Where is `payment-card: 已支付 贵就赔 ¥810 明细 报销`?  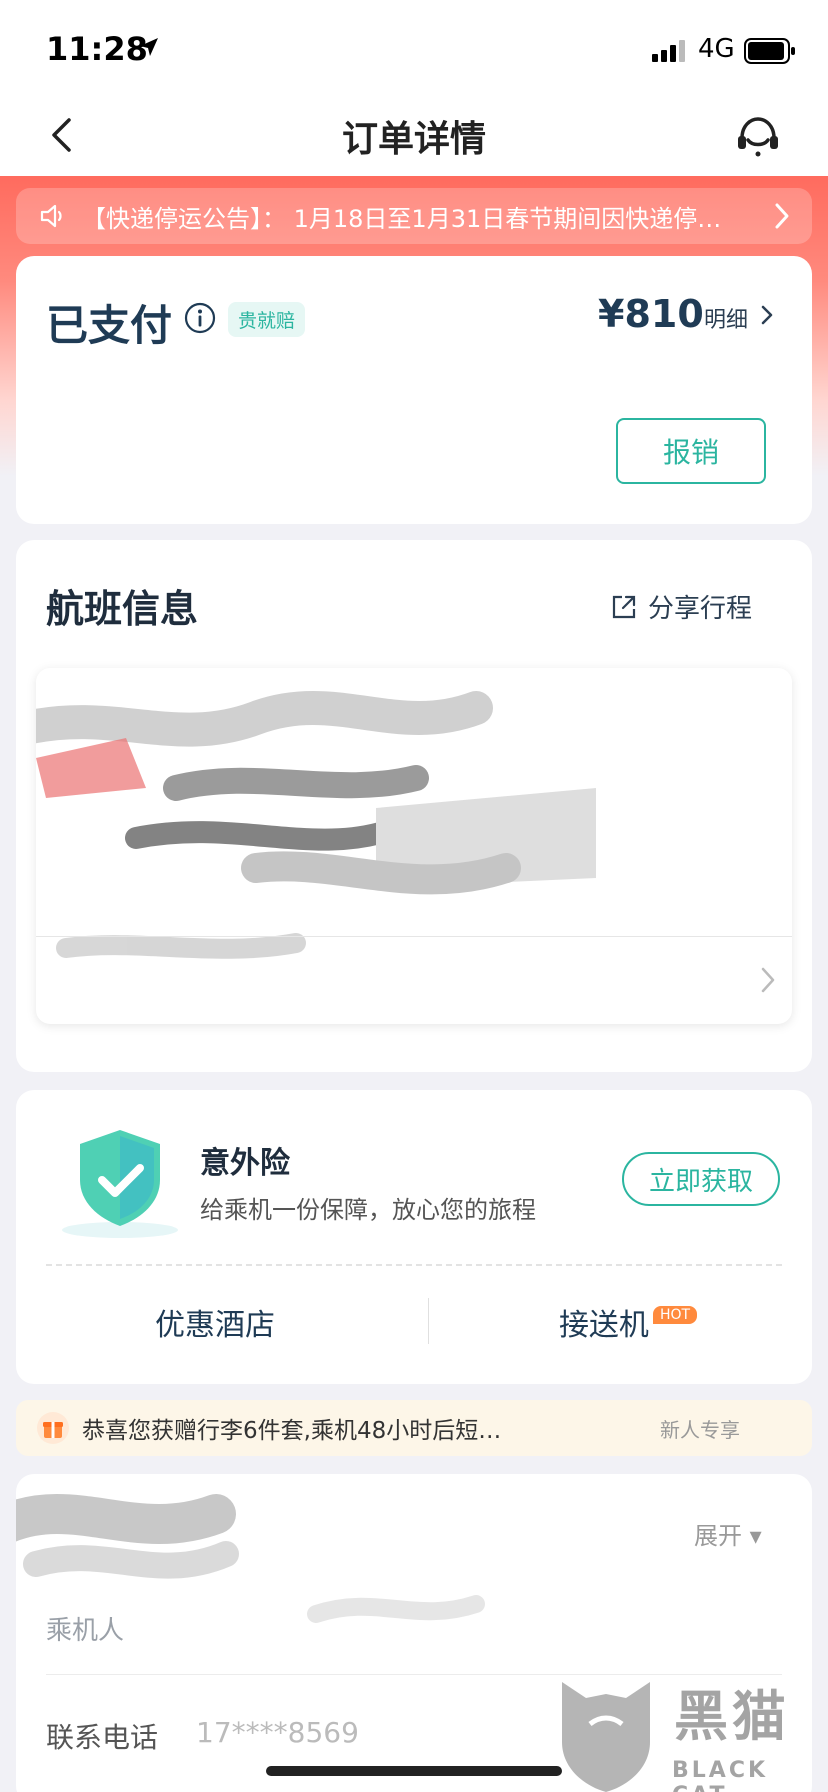
payment-card: 已支付 贵就赔 ¥810 明细 报销 is located at coordinates (414, 390).